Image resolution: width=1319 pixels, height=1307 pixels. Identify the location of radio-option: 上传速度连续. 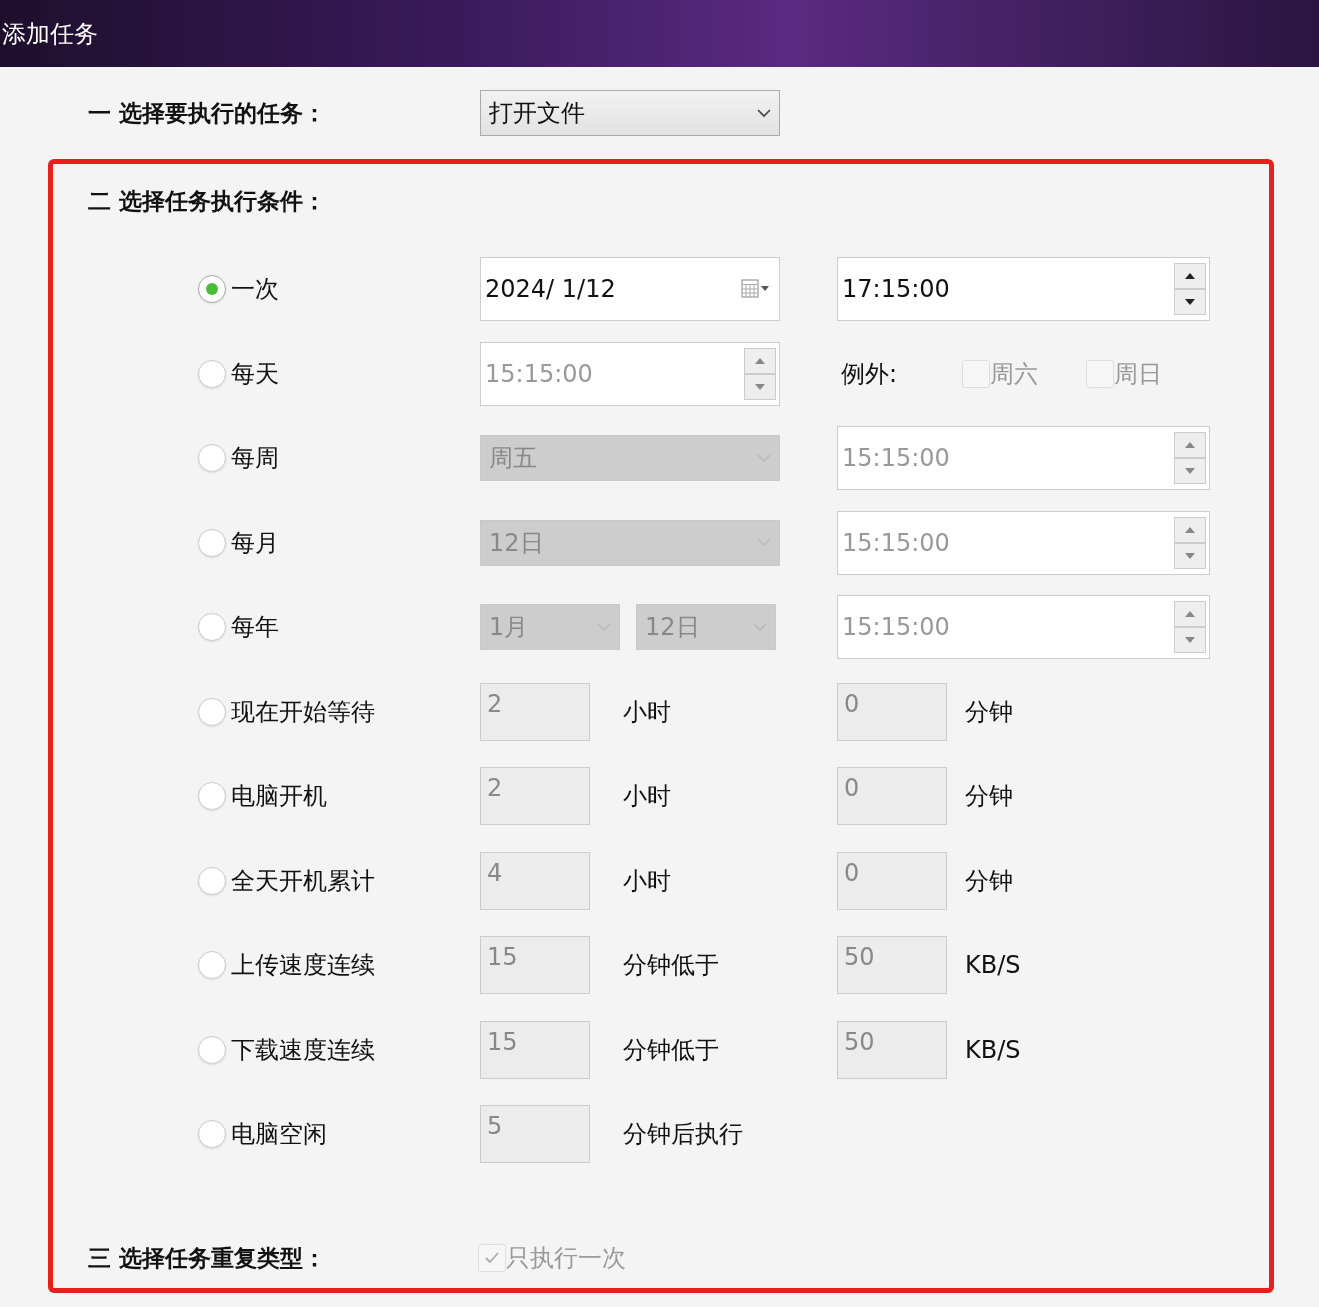
(266, 965).